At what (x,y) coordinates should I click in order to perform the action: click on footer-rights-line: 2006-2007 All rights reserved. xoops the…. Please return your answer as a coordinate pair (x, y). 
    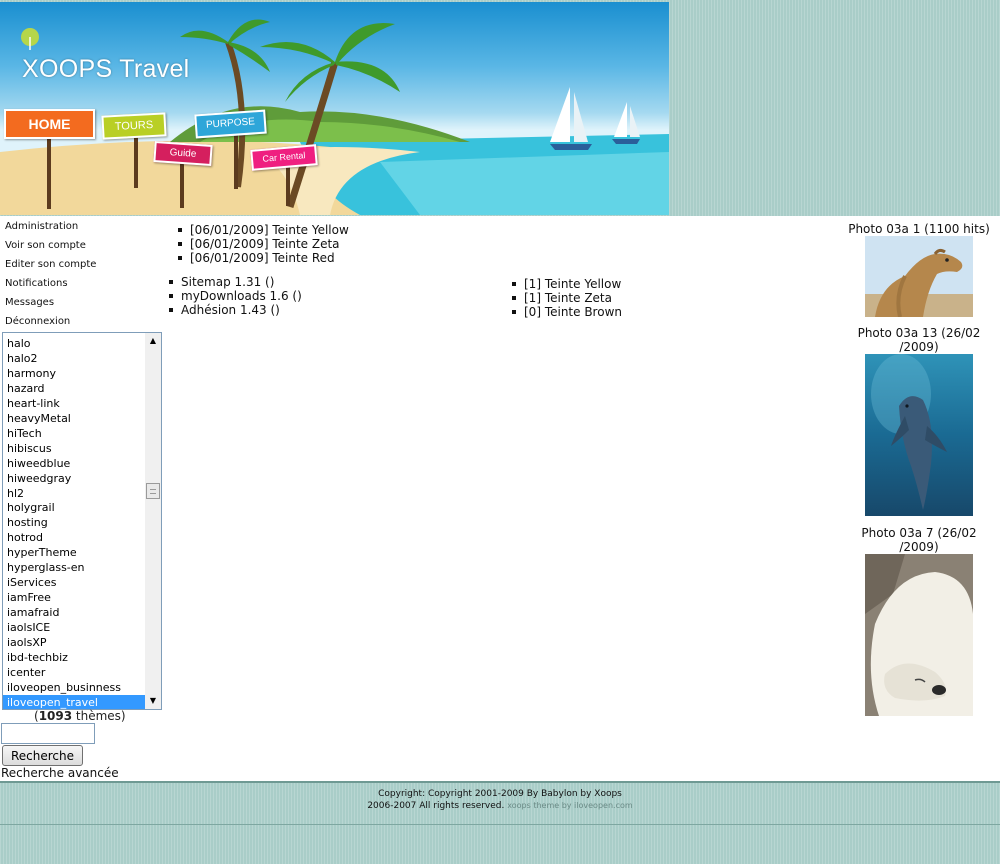
    Looking at the image, I should click on (500, 806).